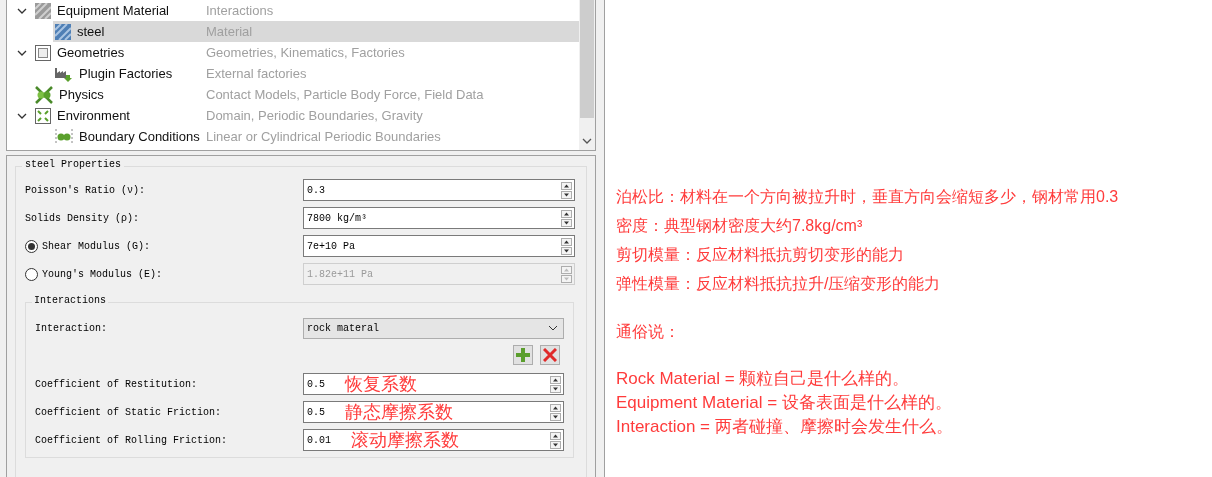 Image resolution: width=1212 pixels, height=477 pixels. Describe the element at coordinates (91, 31) in the screenshot. I see `item-name: steel` at that location.